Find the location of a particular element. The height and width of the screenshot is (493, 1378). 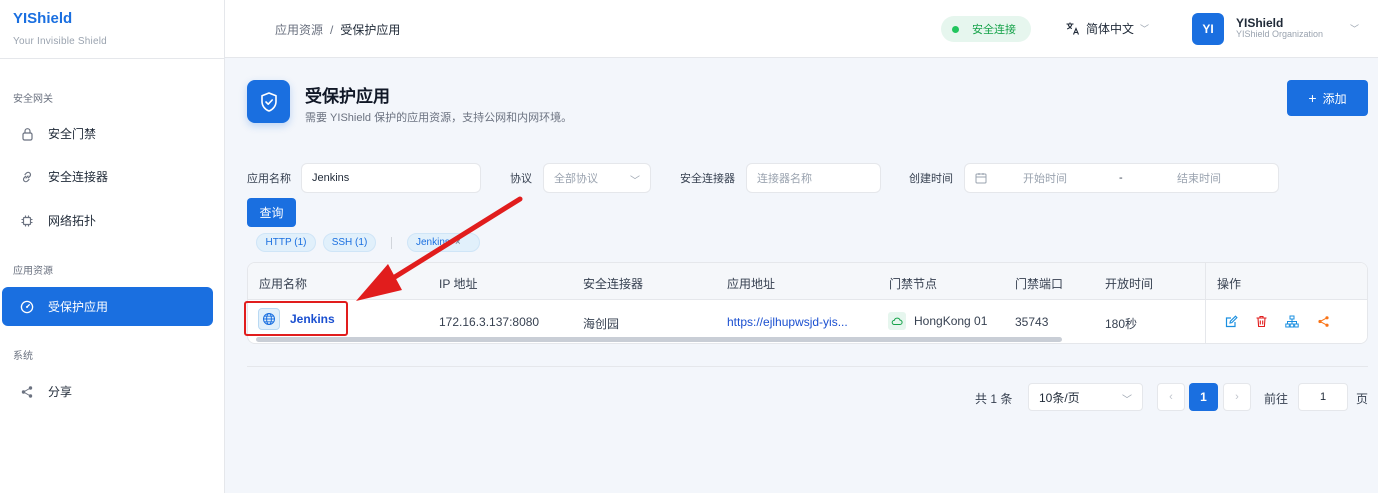

sidebar-item-access-gate: 安全门禁 is located at coordinates (107, 133).